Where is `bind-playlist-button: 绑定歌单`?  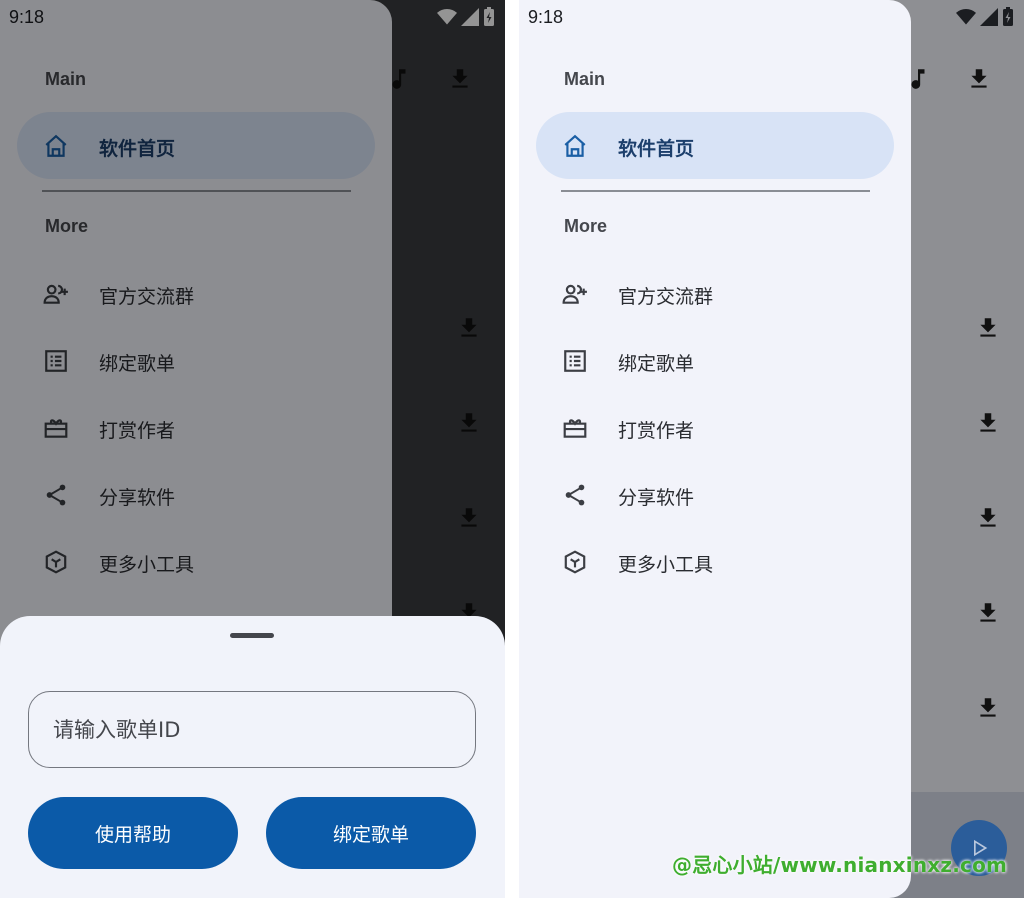 bind-playlist-button: 绑定歌单 is located at coordinates (371, 833).